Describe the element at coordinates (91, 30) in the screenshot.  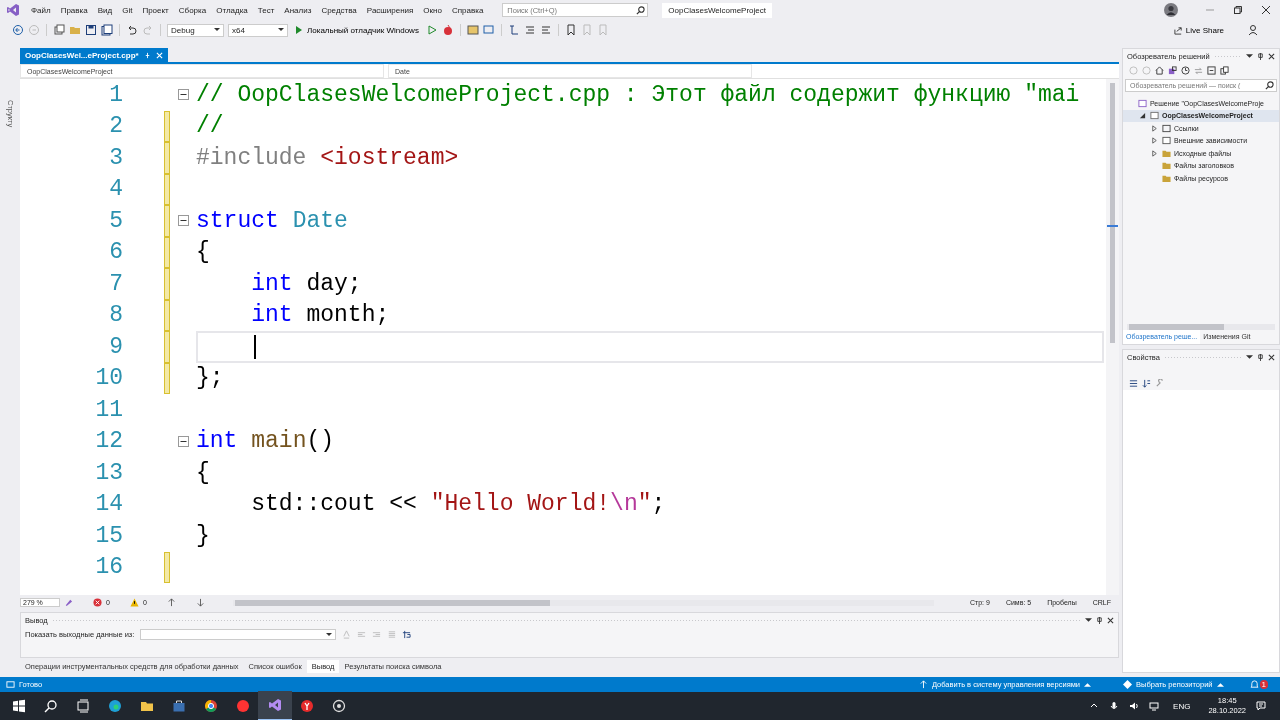
I see `save-icon` at that location.